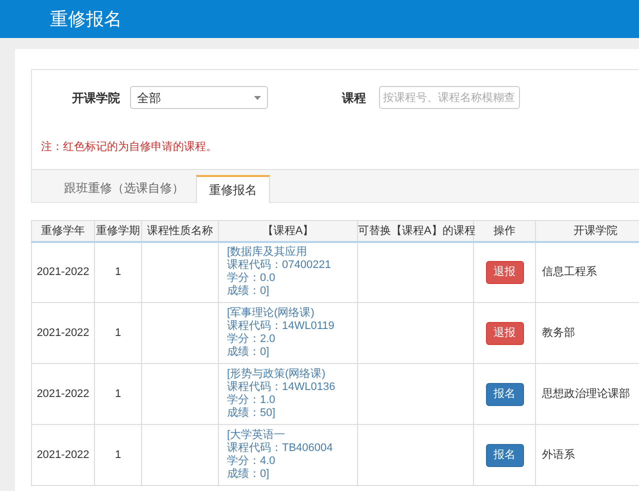 Image resolution: width=639 pixels, height=491 pixels. I want to click on column-header: 【课程A】, so click(288, 231).